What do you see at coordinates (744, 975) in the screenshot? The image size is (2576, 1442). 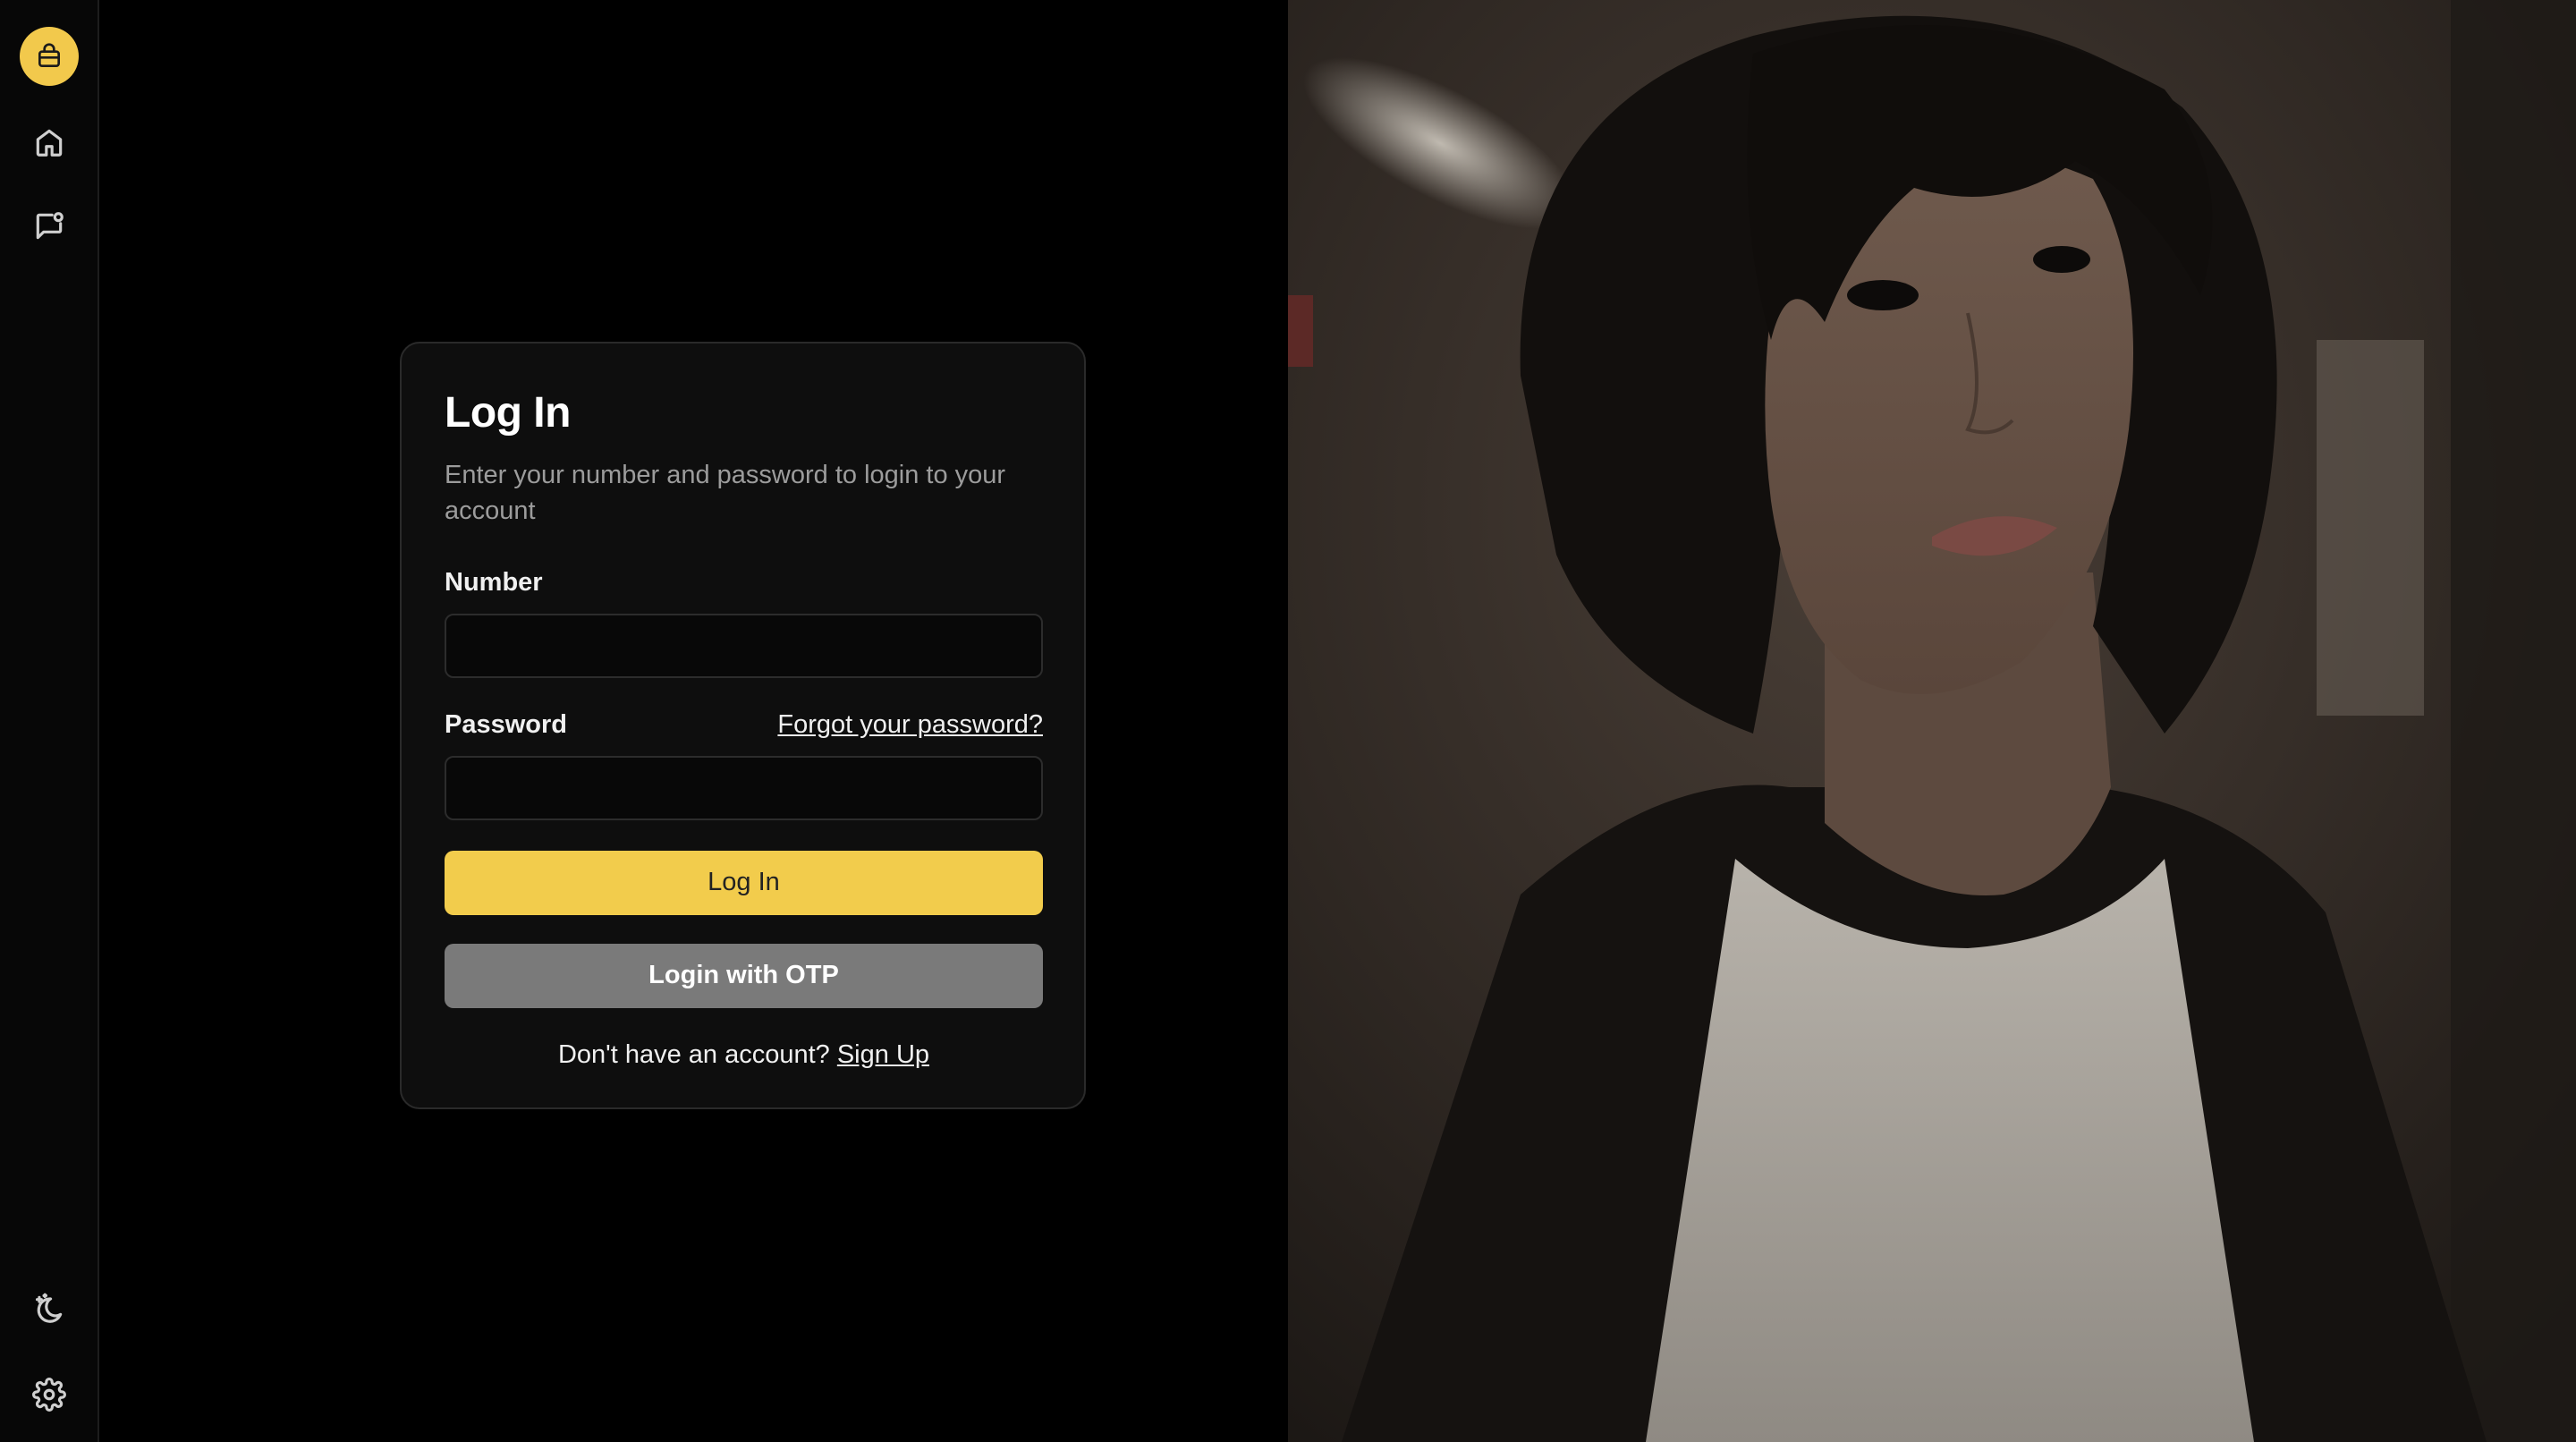 I see `login-otp-button: Login with OTP` at bounding box center [744, 975].